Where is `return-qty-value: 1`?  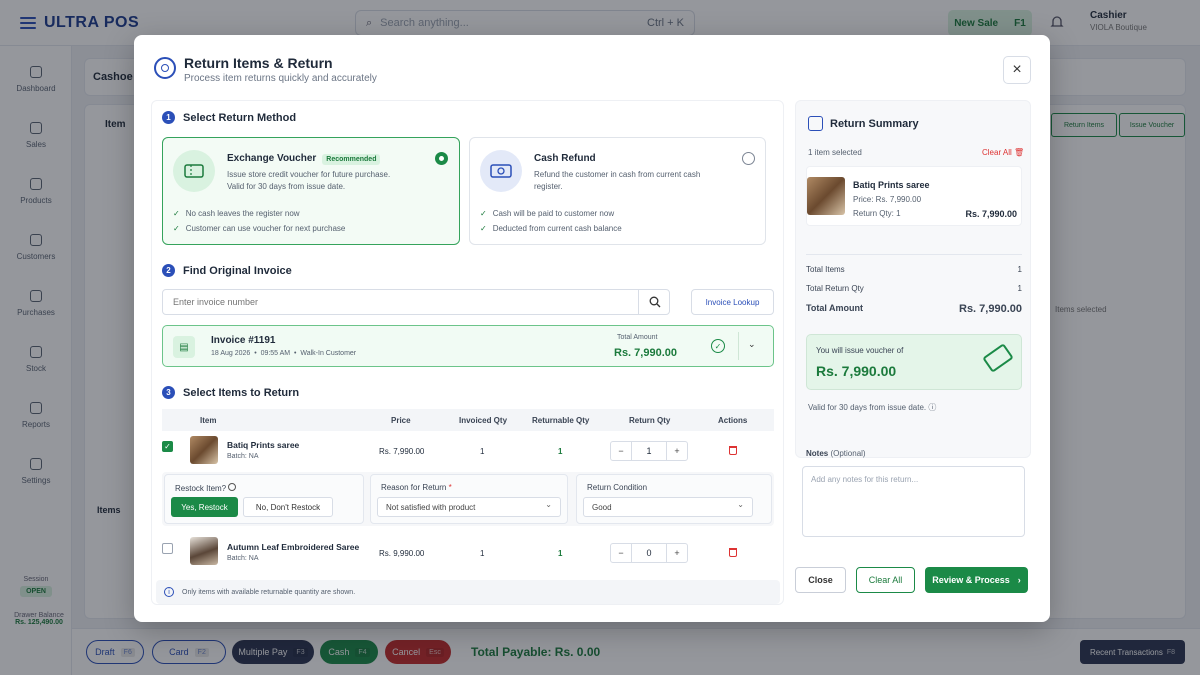 return-qty-value: 1 is located at coordinates (649, 451).